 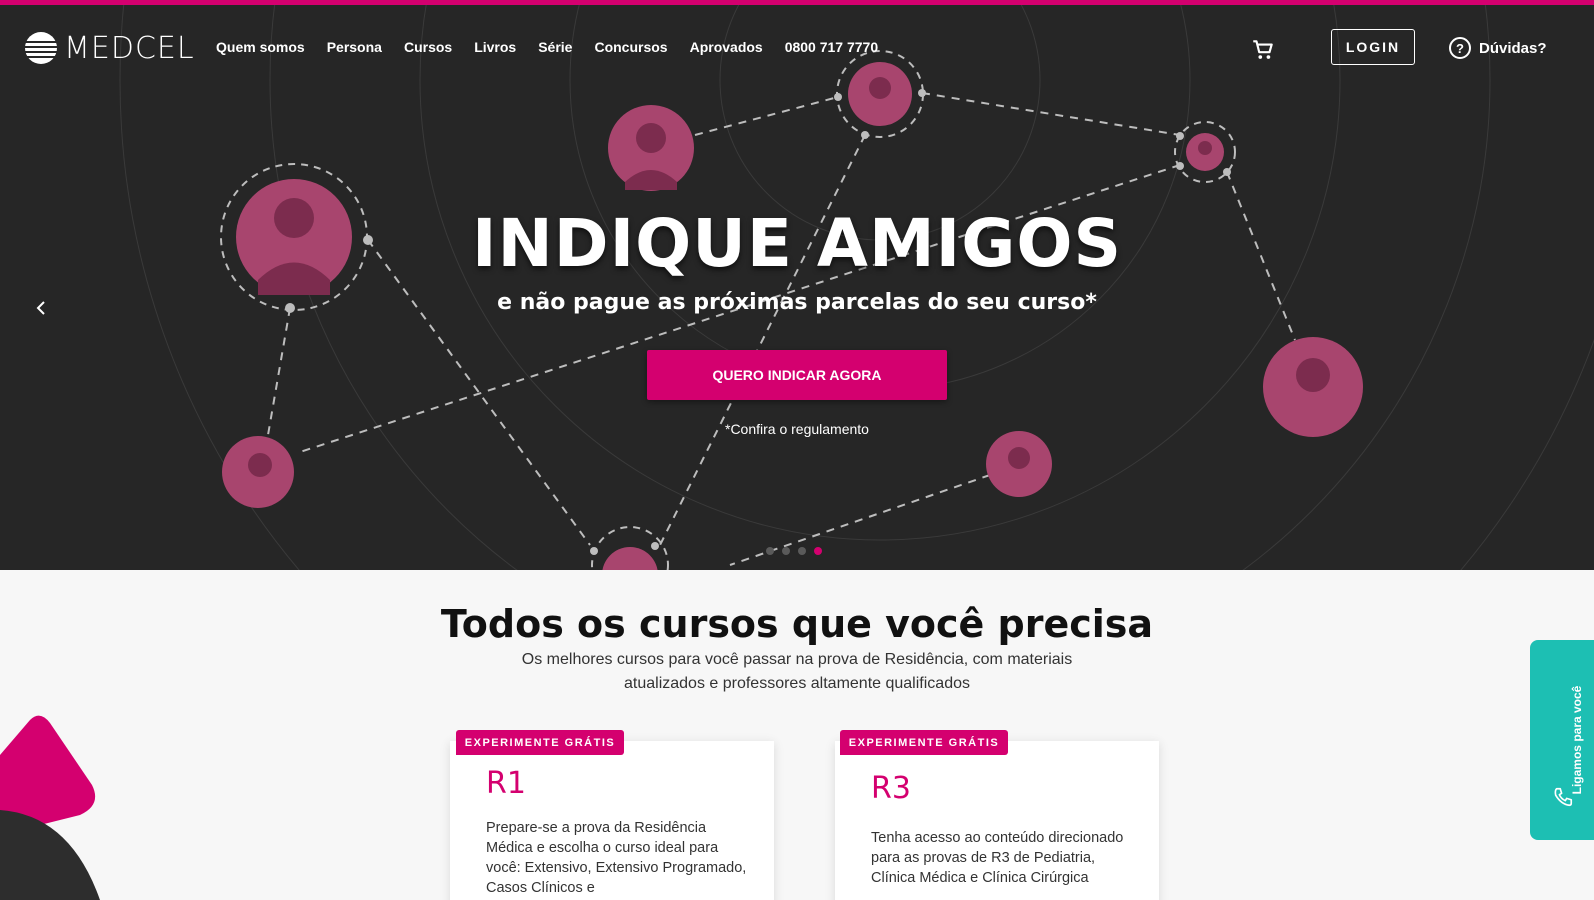 I want to click on callback-label: Ligamos para você, so click(x=1577, y=740).